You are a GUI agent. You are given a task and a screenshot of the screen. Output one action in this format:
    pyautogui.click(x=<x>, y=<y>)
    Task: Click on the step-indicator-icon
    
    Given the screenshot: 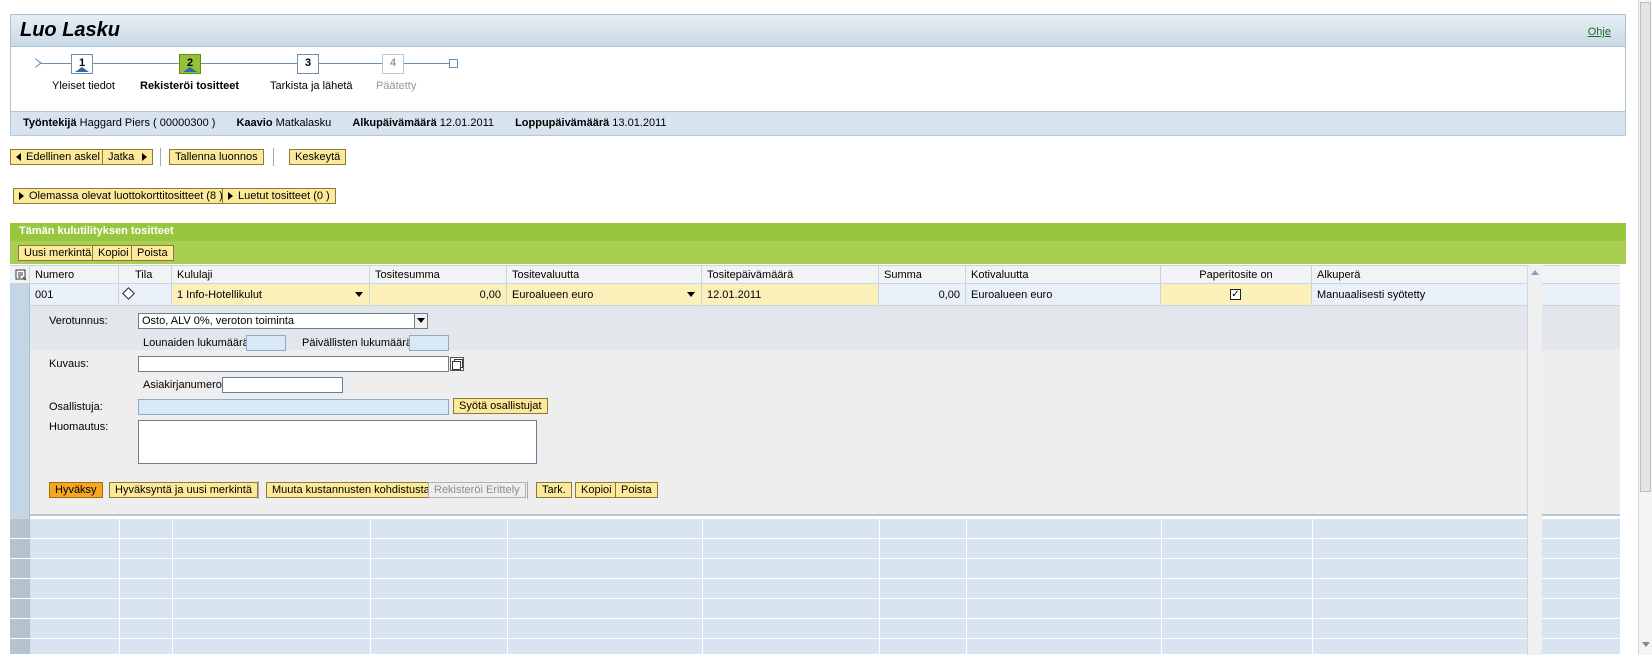 What is the action you would take?
    pyautogui.click(x=82, y=69)
    